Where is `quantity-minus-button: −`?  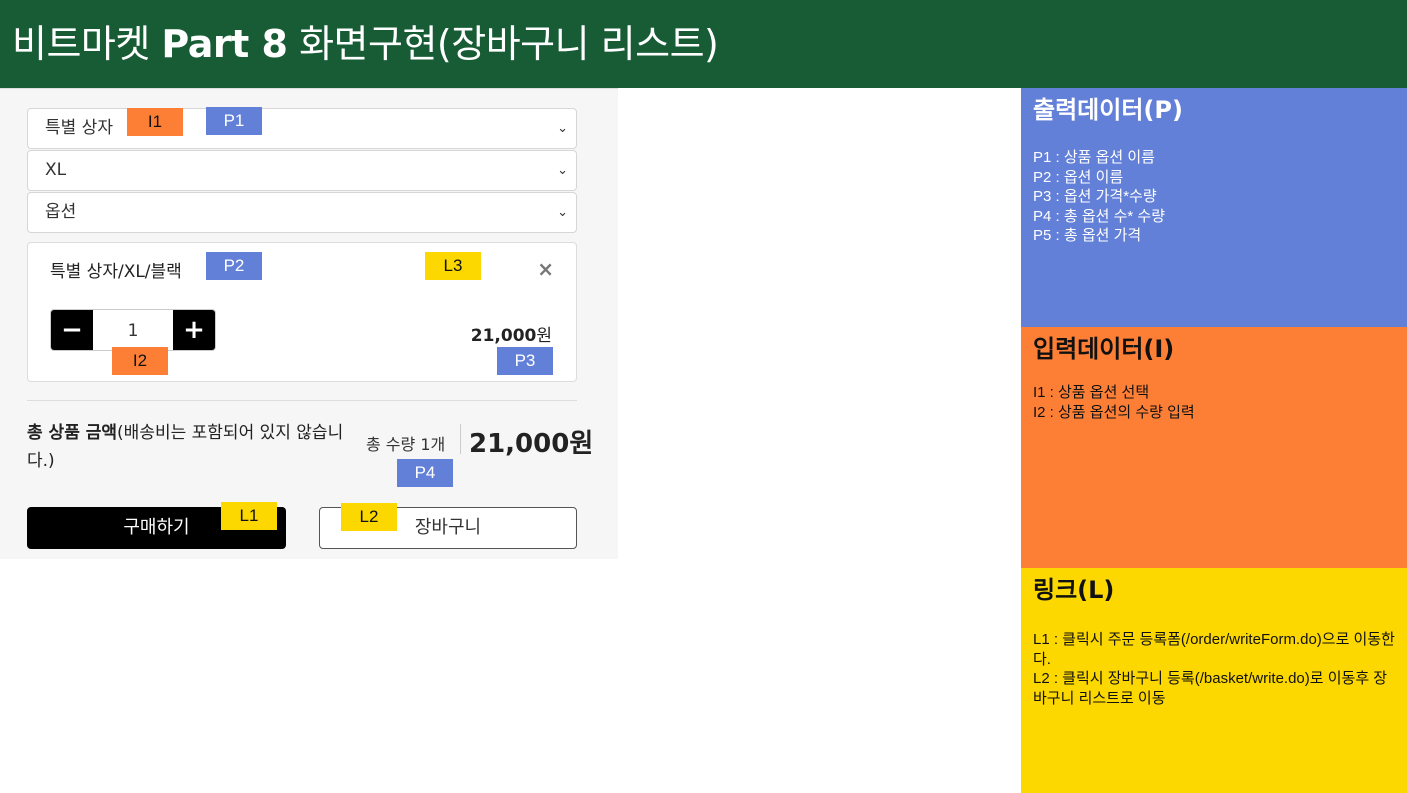
quantity-minus-button: − is located at coordinates (72, 330).